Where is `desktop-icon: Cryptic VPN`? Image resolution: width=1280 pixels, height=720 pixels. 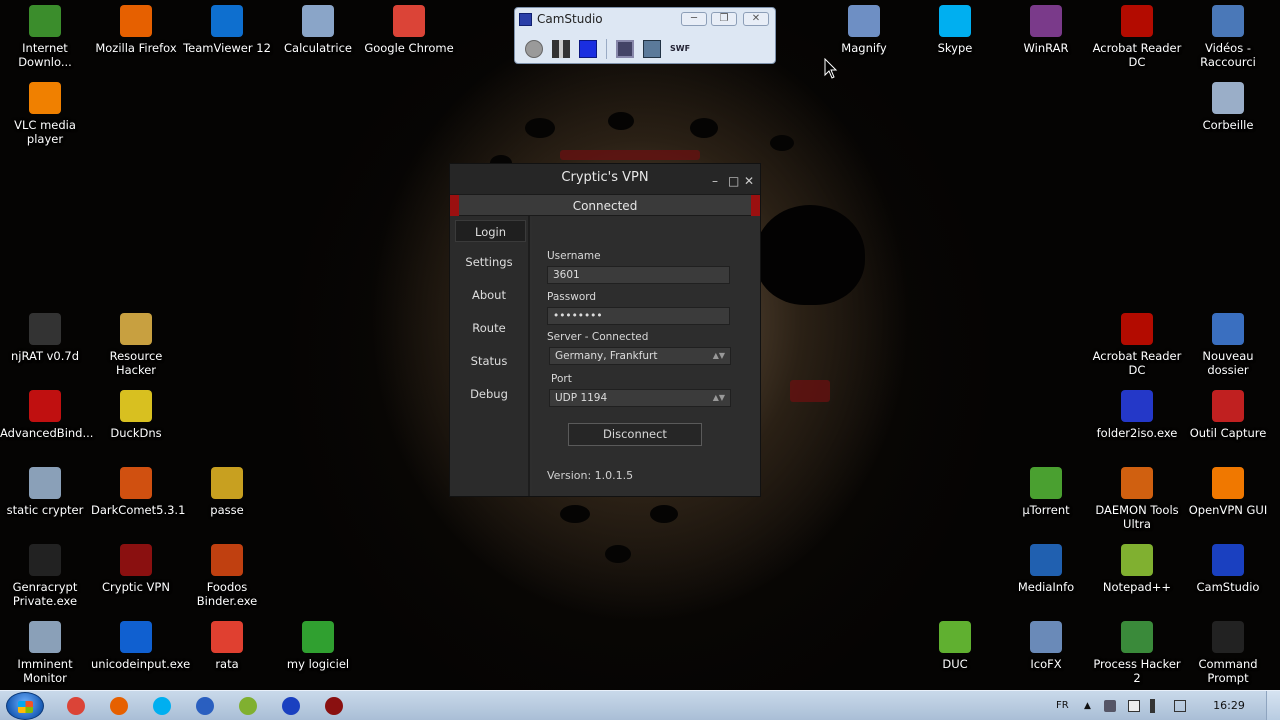
desktop-icon: Cryptic VPN is located at coordinates (136, 569).